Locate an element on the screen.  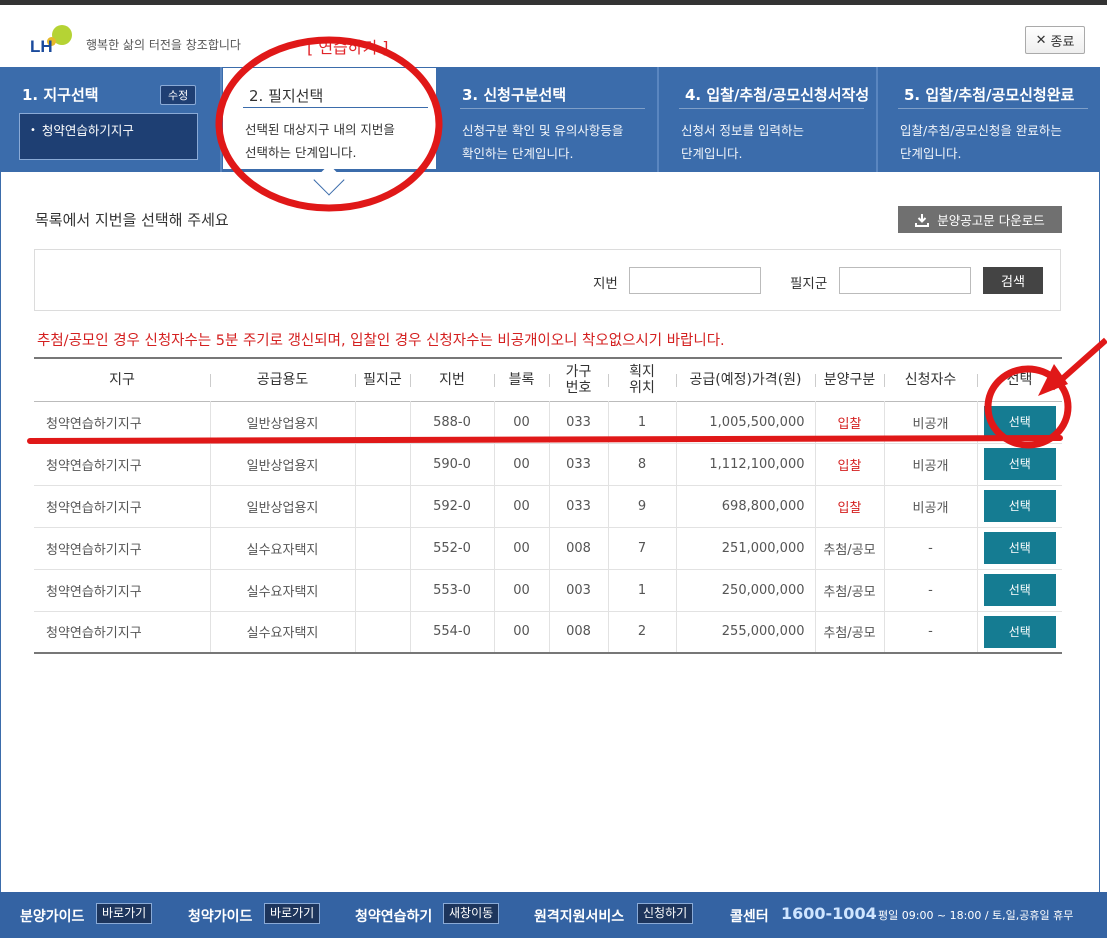
step-2-desc: 선택된 대상지구 내의 지번을 선택하는 단계입니다. is located at coordinates (320, 141).